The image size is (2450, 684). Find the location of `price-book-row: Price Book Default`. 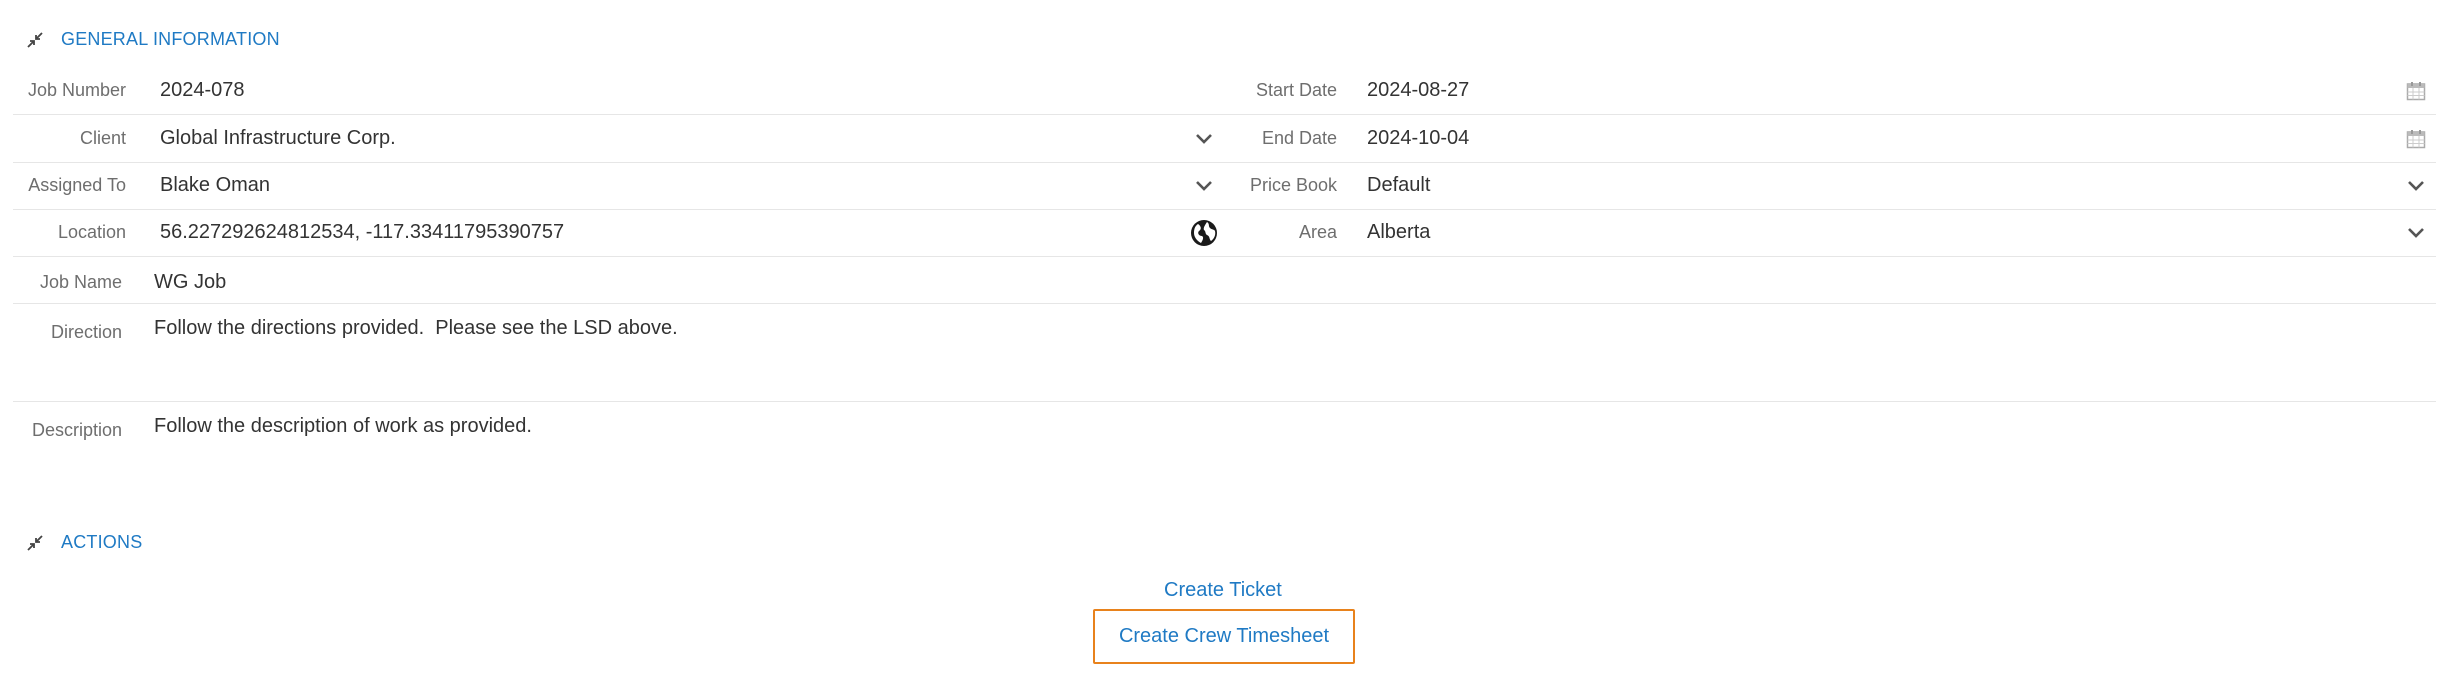

price-book-row: Price Book Default is located at coordinates (1828, 186).